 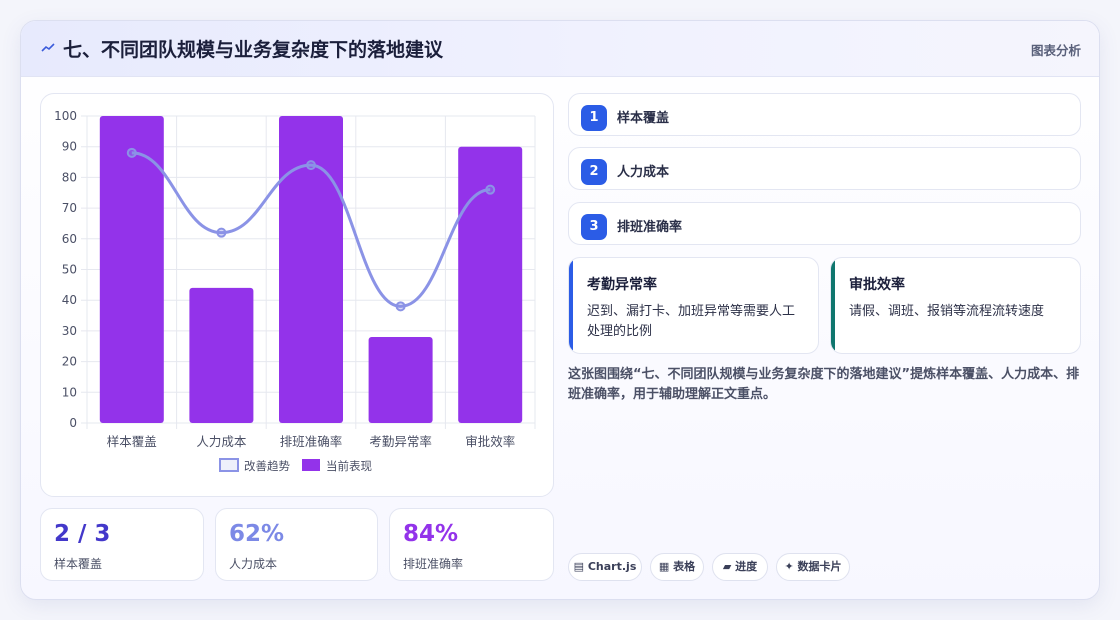 What do you see at coordinates (727, 566) in the screenshot?
I see `progress-icon: ▰` at bounding box center [727, 566].